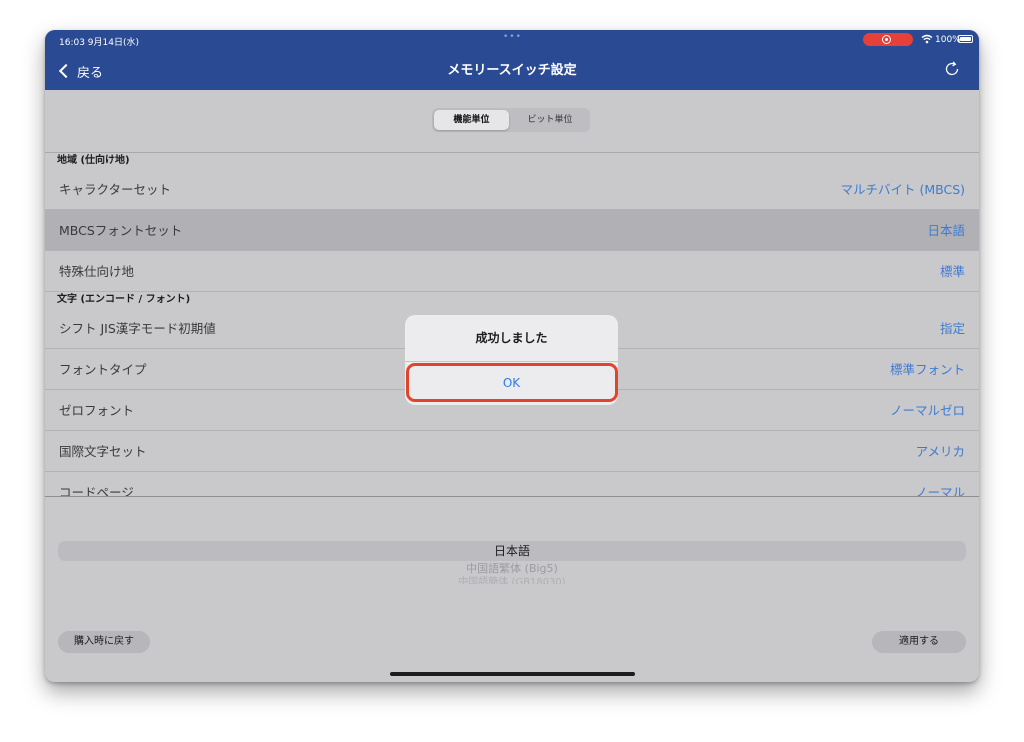 This screenshot has width=1024, height=742. What do you see at coordinates (512, 161) in the screenshot?
I see `section-header-region: 地域 (仕向け地)` at bounding box center [512, 161].